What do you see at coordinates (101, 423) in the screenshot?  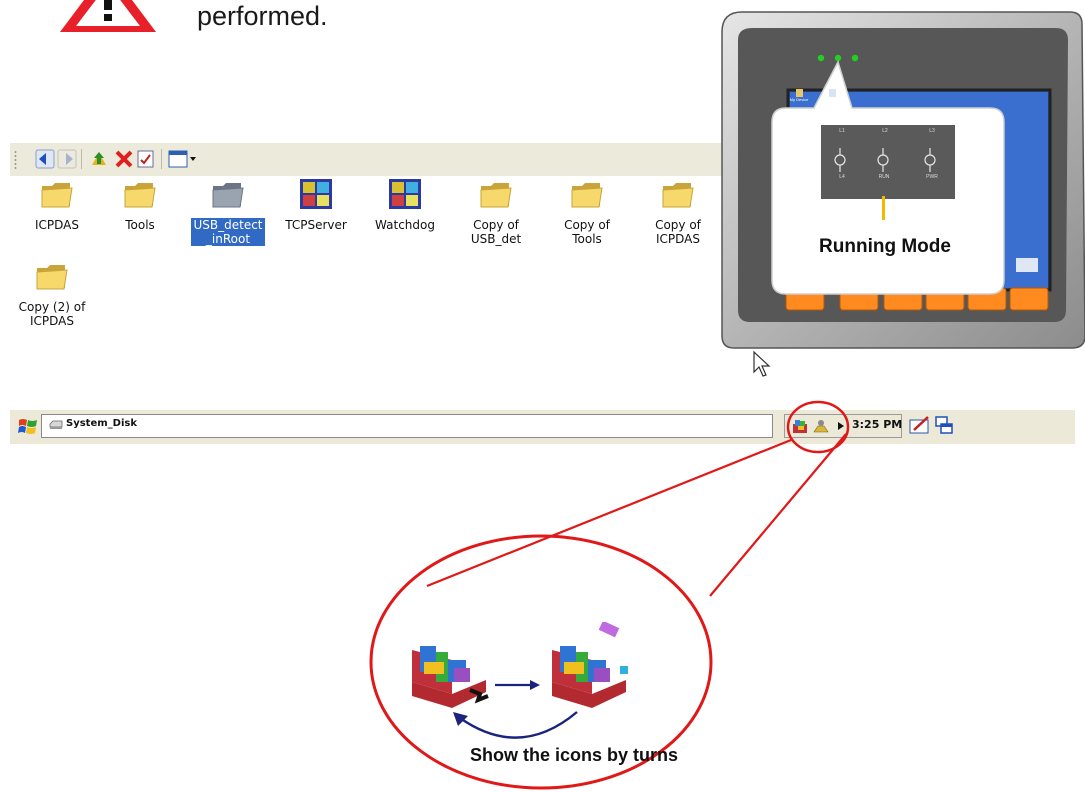 I see `address-text: System_Disk` at bounding box center [101, 423].